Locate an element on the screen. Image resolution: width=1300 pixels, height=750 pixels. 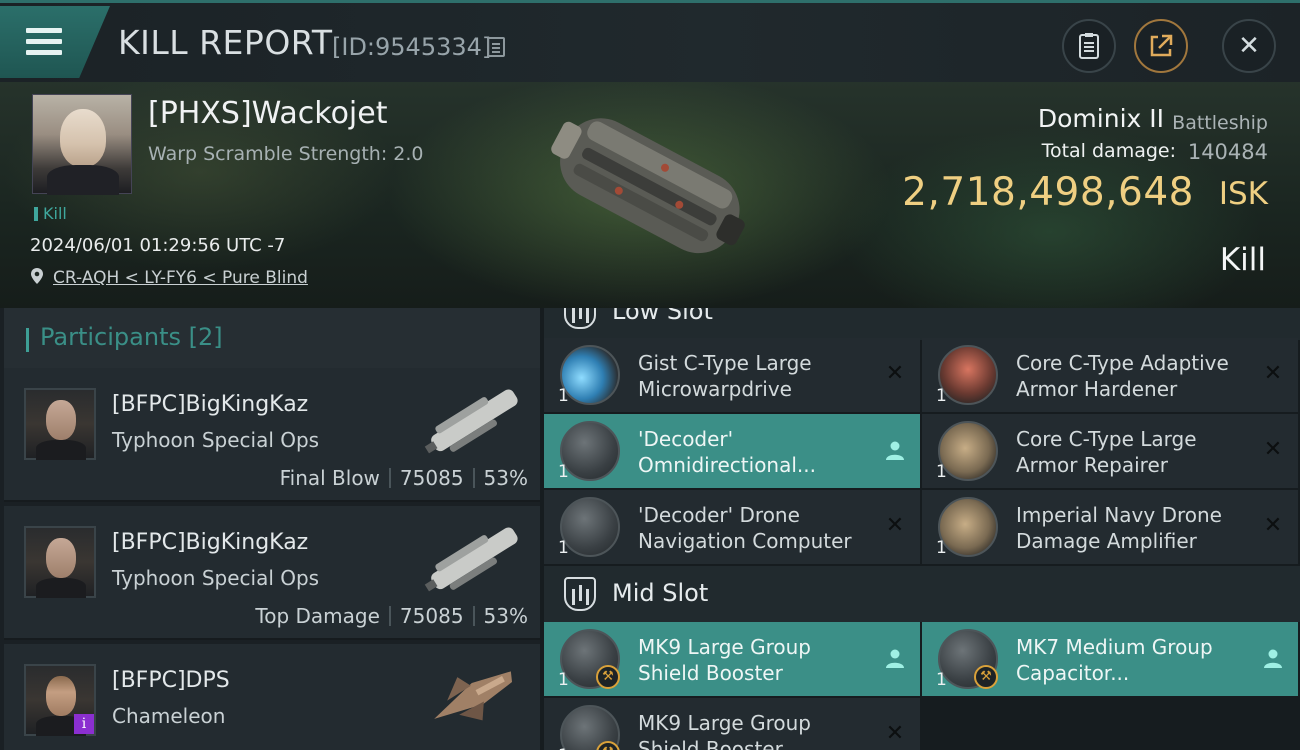
participant-stats: Top Damage 75085 53% is located at coordinates (391, 616).